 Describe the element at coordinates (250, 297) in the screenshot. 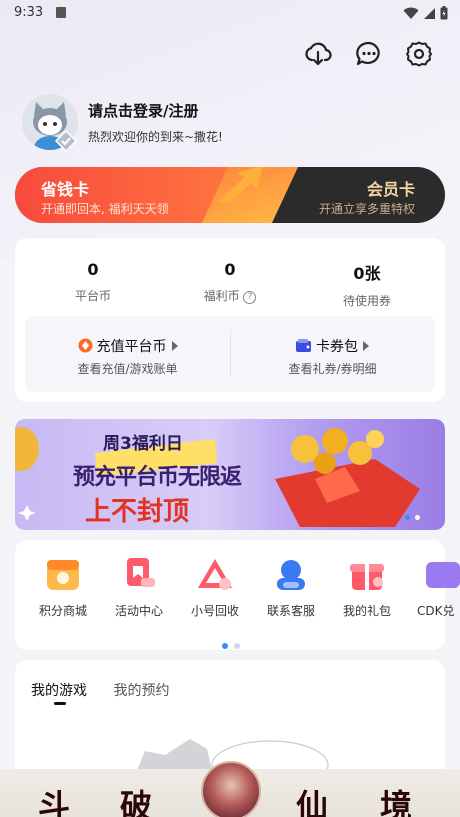

I see `help-icon: ?` at that location.